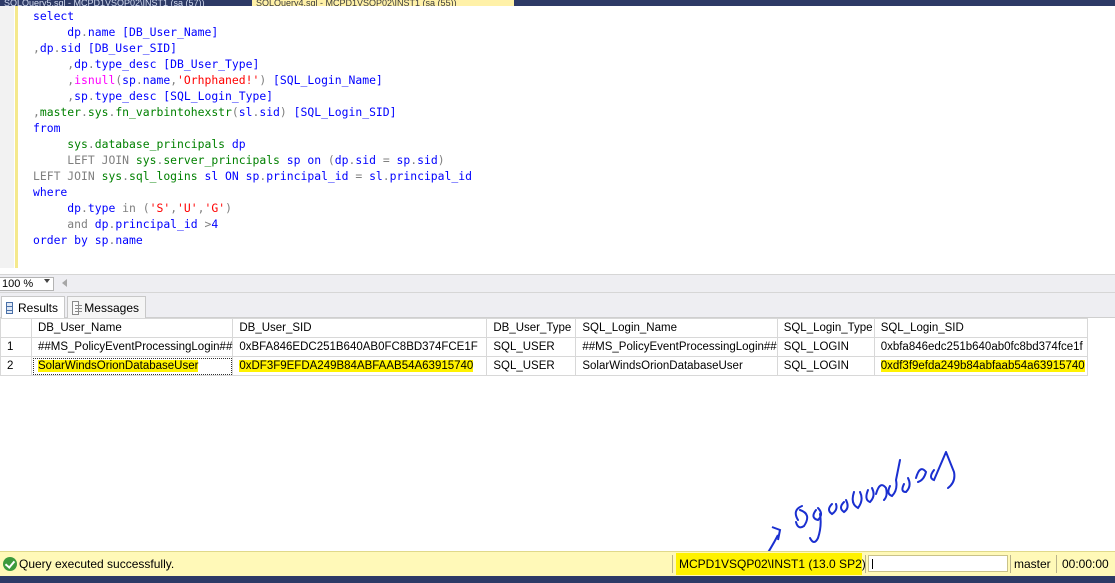  Describe the element at coordinates (1032, 564) in the screenshot. I see `status-database: master` at that location.